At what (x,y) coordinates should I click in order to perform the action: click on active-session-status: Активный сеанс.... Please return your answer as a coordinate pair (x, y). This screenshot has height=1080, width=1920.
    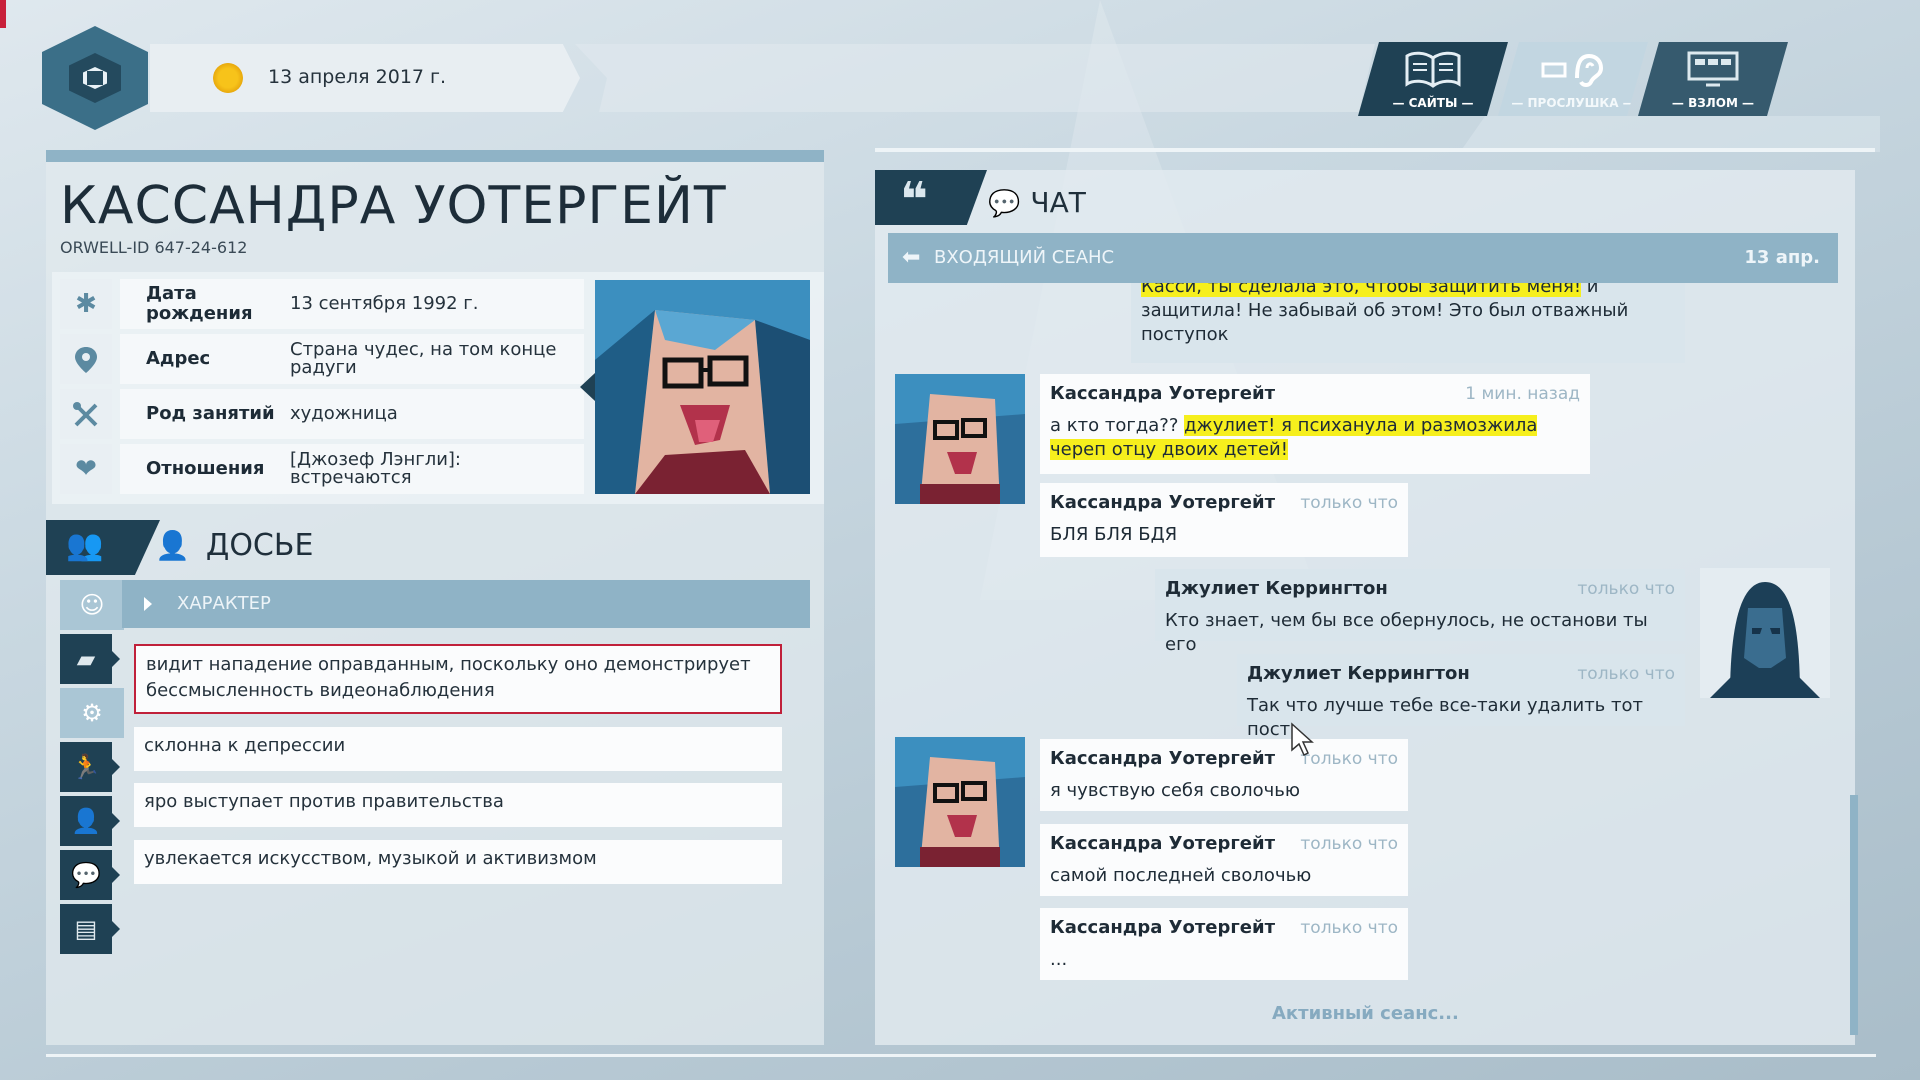
    Looking at the image, I should click on (1365, 1013).